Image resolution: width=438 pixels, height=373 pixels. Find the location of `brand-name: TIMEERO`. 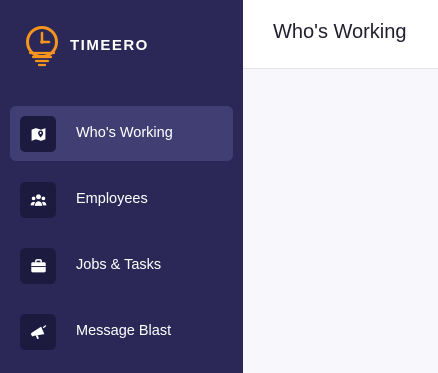

brand-name: TIMEERO is located at coordinates (109, 45).